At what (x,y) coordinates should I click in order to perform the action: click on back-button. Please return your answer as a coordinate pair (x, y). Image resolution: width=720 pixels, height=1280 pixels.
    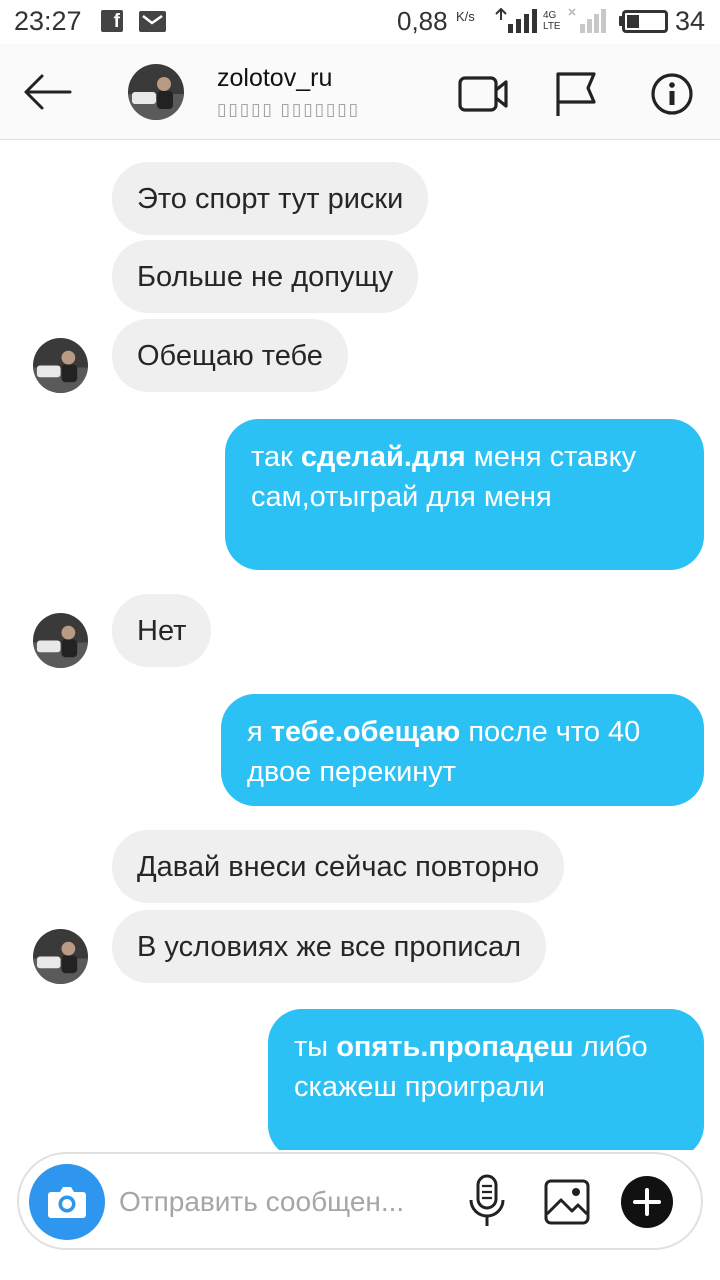
    Looking at the image, I should click on (48, 92).